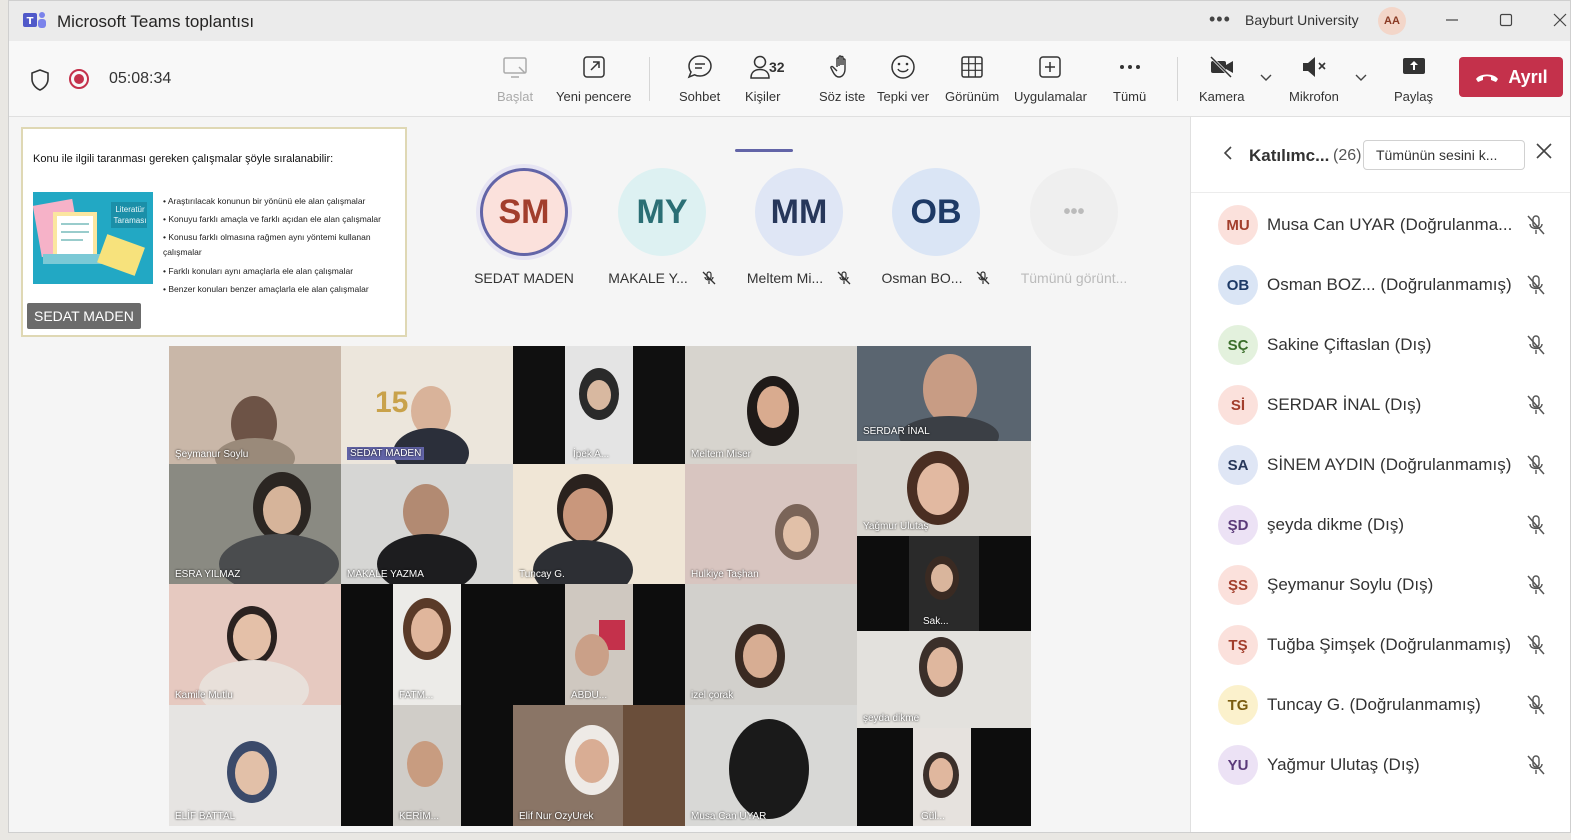 This screenshot has width=1571, height=840. Describe the element at coordinates (1511, 77) in the screenshot. I see `leave-button: Ayrıl` at that location.